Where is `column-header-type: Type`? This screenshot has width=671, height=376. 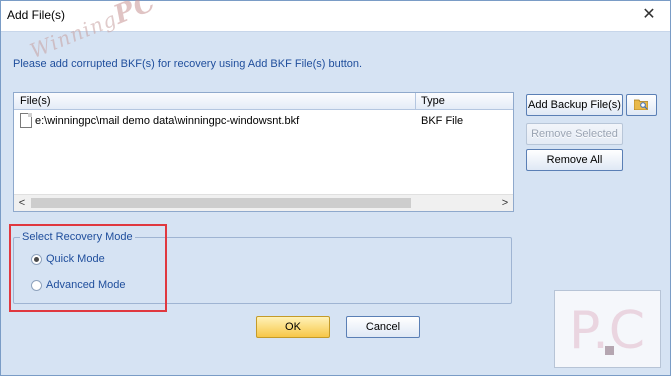
column-header-type: Type is located at coordinates (433, 101).